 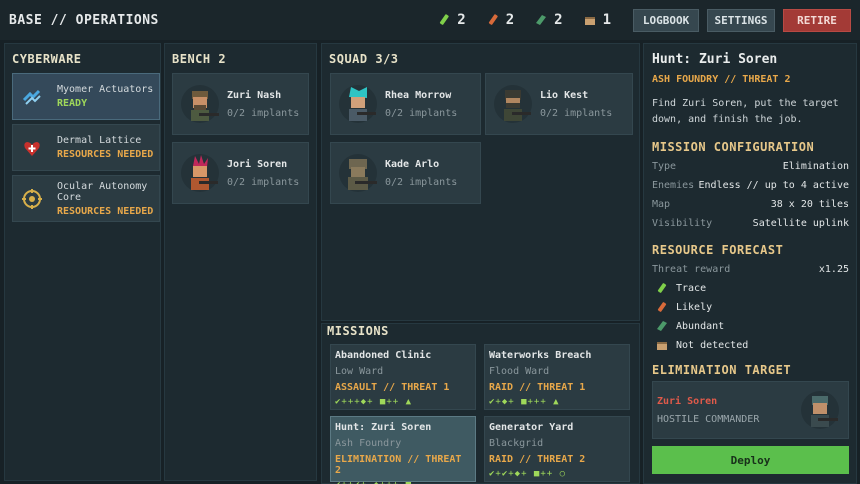 I want to click on crew-name: Rhea Morrow, so click(x=418, y=95).